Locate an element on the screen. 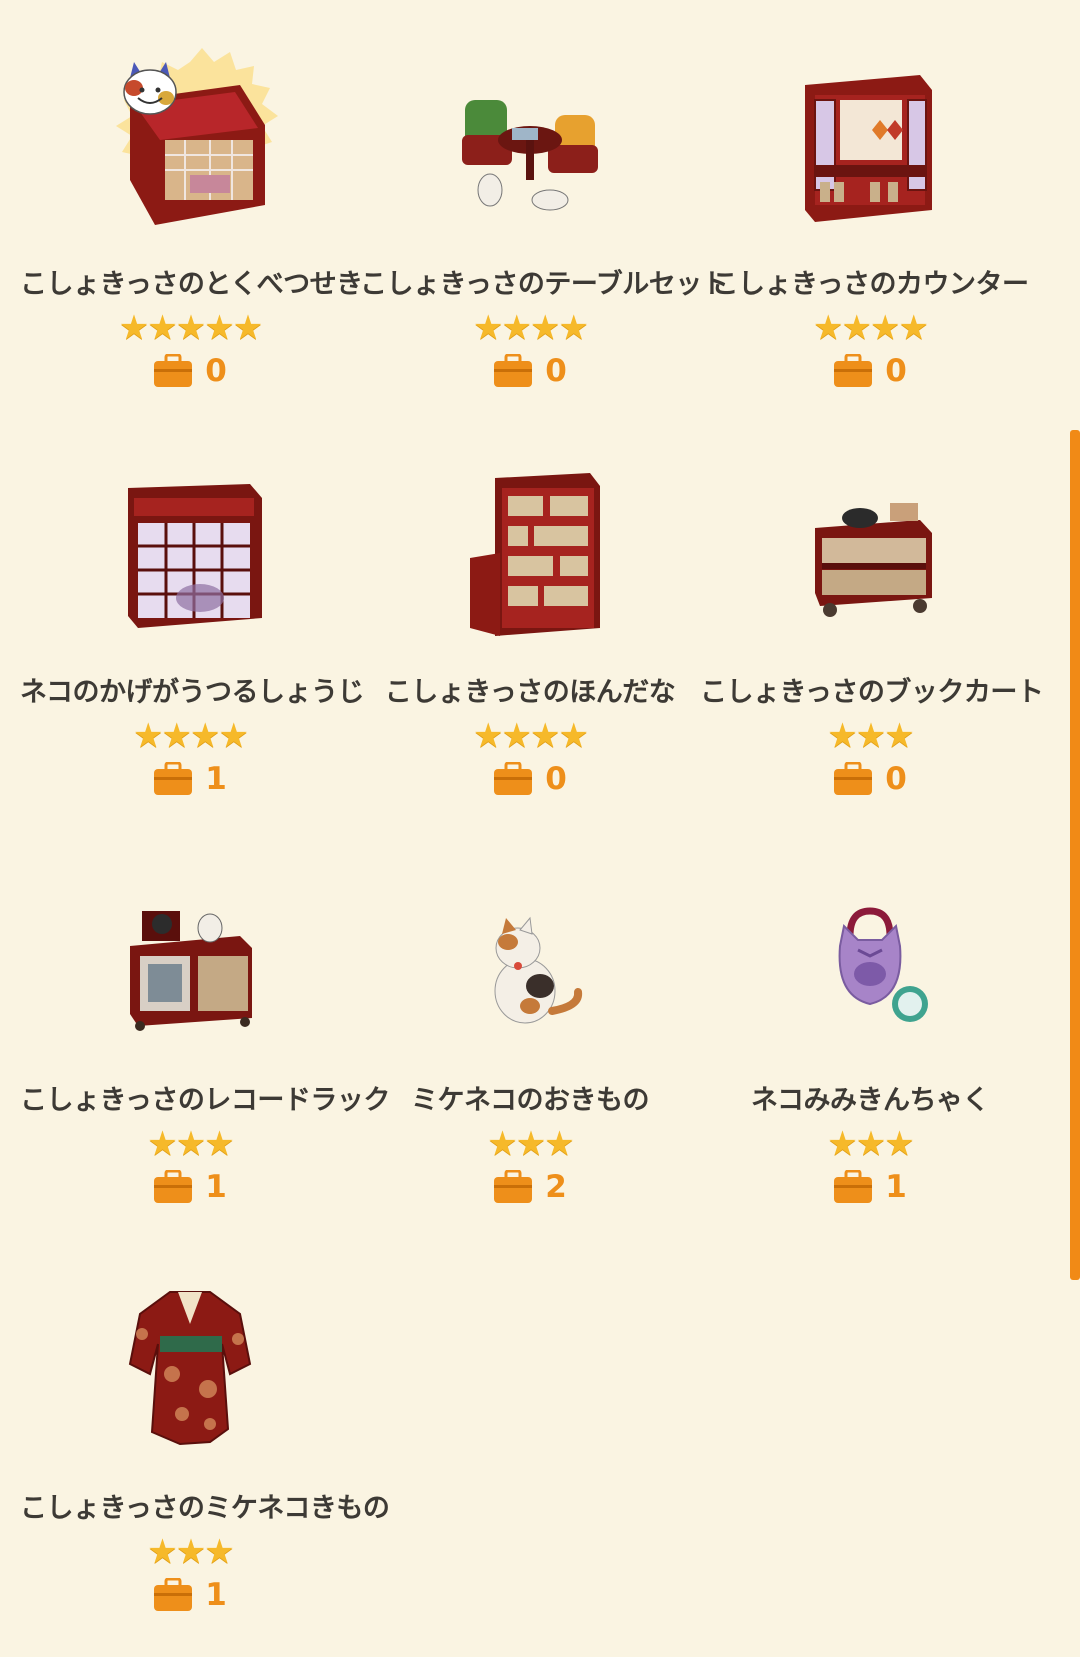  item-name: こしょきっさのとくべつせき is located at coordinates (191, 284).